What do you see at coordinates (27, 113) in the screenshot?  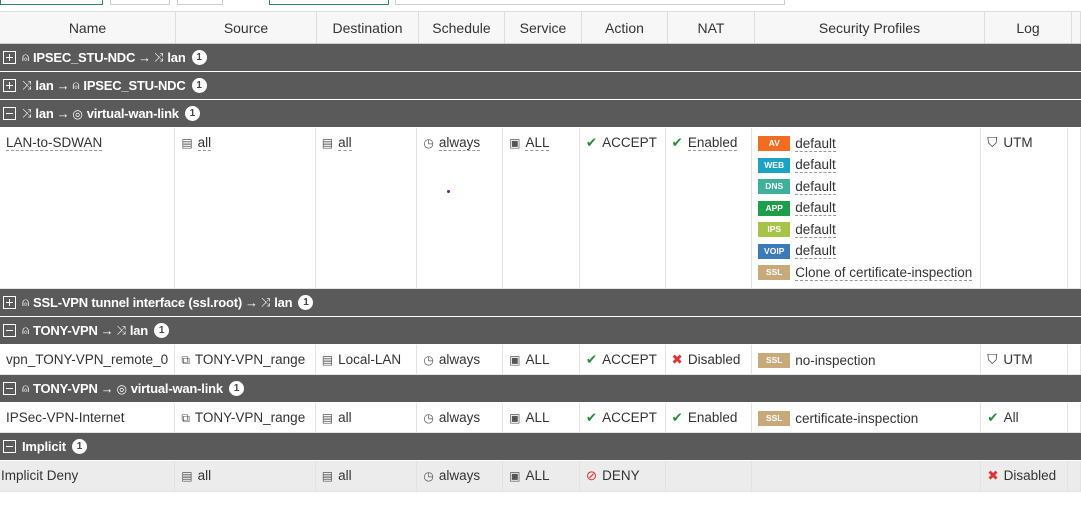 I see `shuffle-icon: ⤨` at bounding box center [27, 113].